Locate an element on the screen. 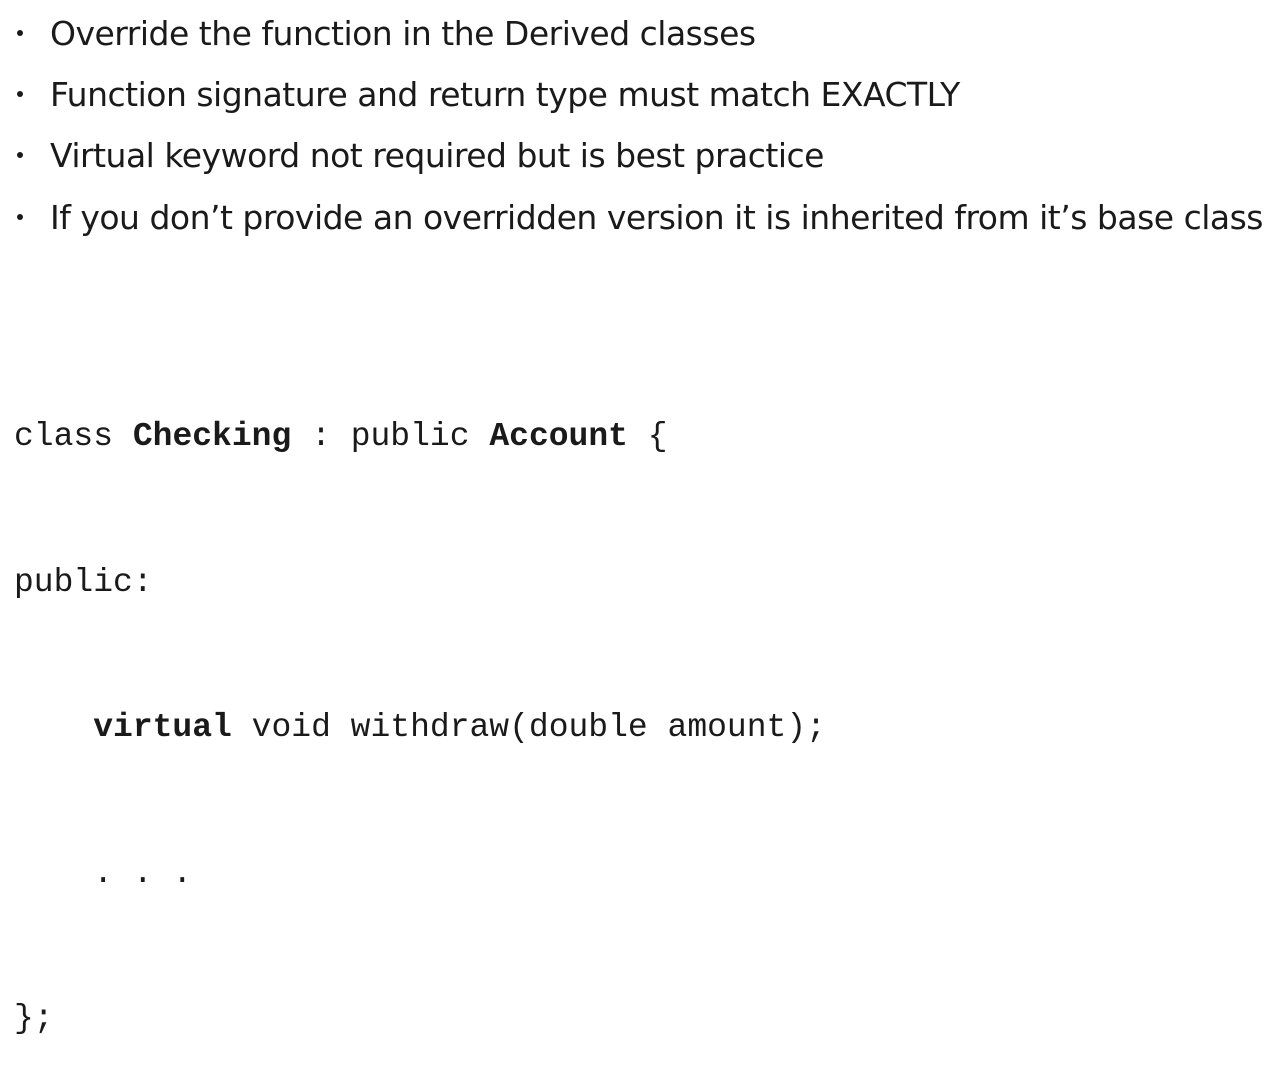  code-line-method-declaration: virtual void withdraw(double amount); is located at coordinates (420, 728).